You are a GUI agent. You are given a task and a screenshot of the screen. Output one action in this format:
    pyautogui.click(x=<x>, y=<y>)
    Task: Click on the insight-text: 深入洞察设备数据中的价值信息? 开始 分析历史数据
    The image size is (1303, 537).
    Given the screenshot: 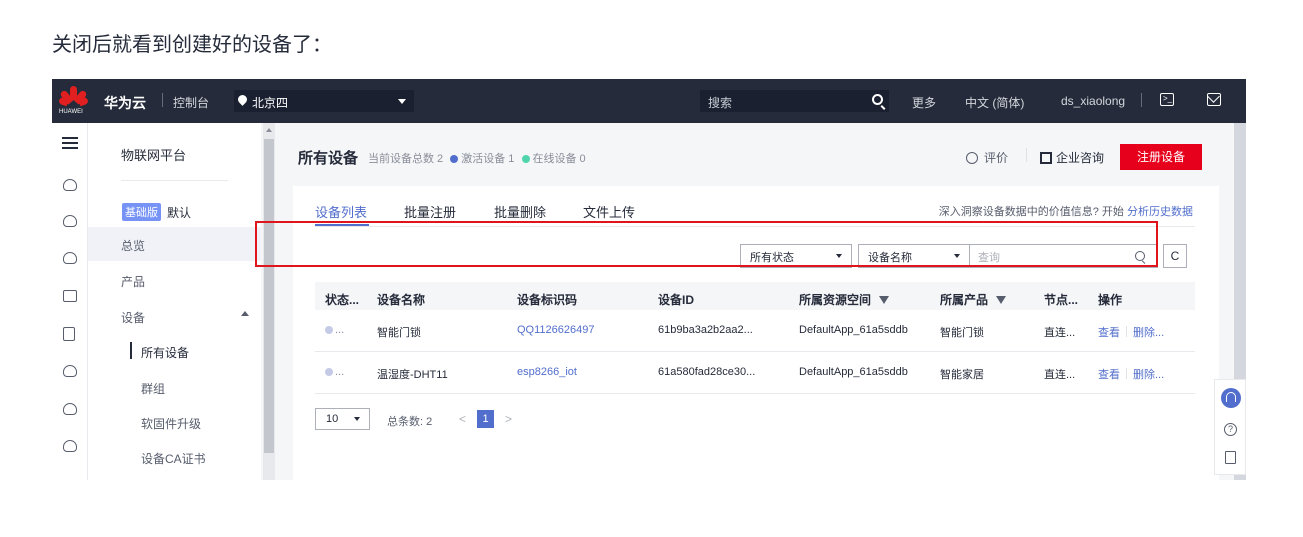 What is the action you would take?
    pyautogui.click(x=1066, y=211)
    